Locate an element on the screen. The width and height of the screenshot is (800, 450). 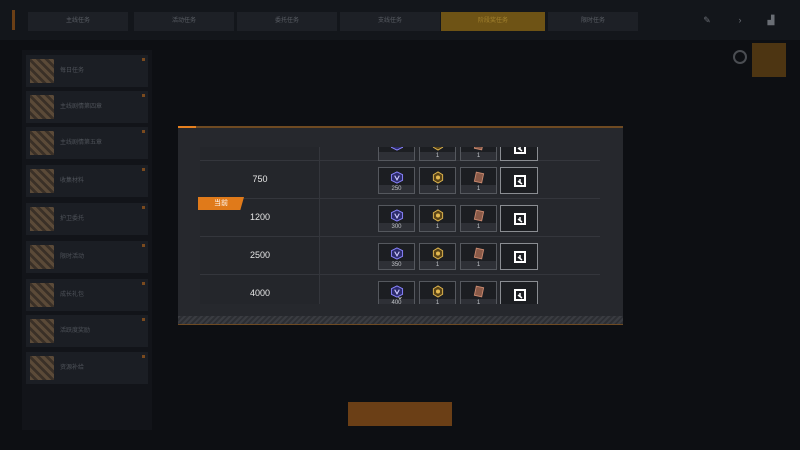
reward-slot-crystal: 300 is located at coordinates (396, 218).